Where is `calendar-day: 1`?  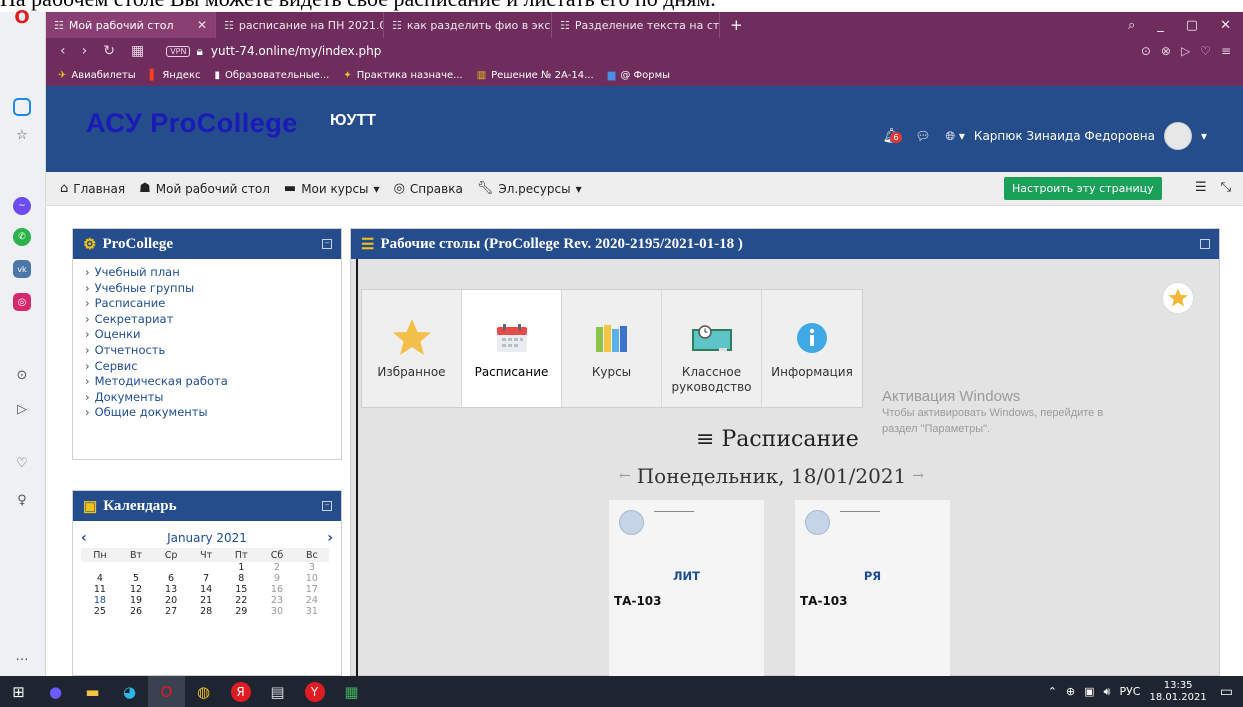 calendar-day: 1 is located at coordinates (241, 567).